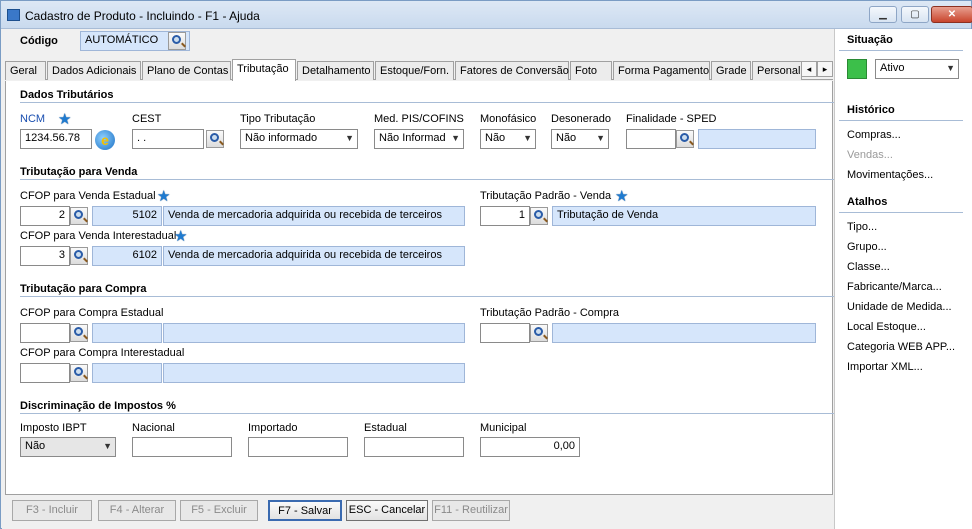  I want to click on tipo-tributacao-select: Não informado ▼, so click(299, 139).